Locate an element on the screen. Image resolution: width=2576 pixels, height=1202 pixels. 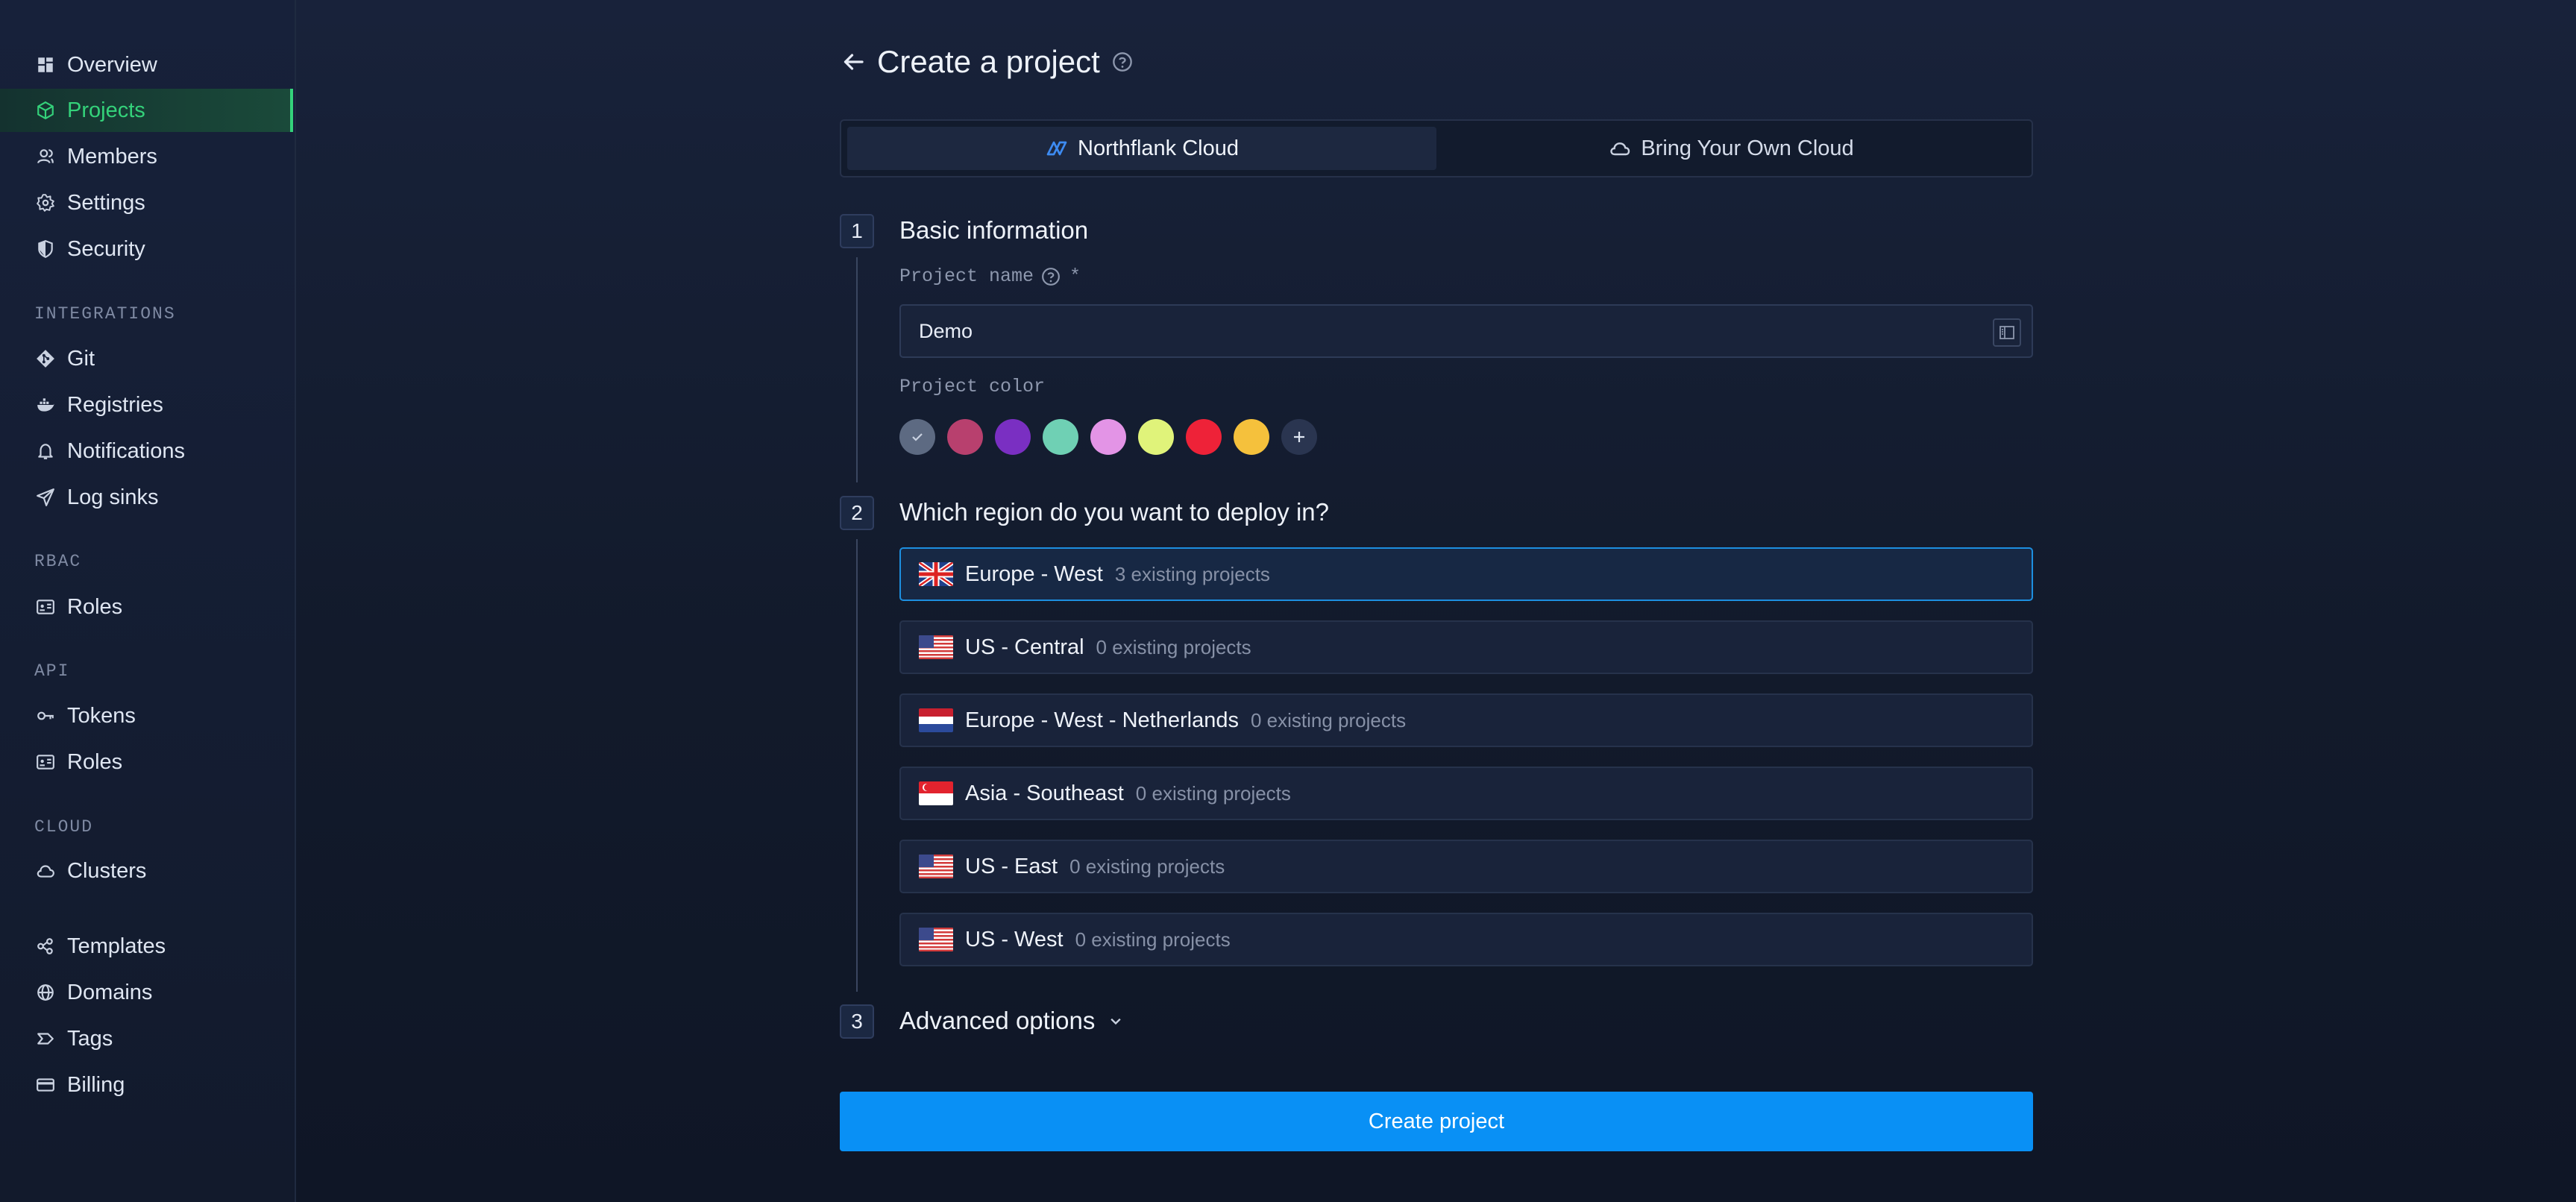
sidebar-item-label: Roles is located at coordinates (95, 606).